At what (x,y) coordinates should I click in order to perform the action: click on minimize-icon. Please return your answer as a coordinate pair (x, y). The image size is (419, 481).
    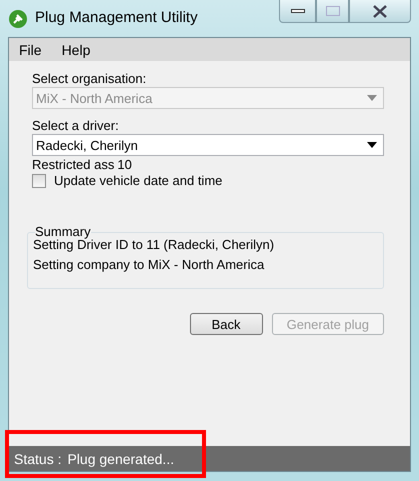
    Looking at the image, I should click on (297, 11).